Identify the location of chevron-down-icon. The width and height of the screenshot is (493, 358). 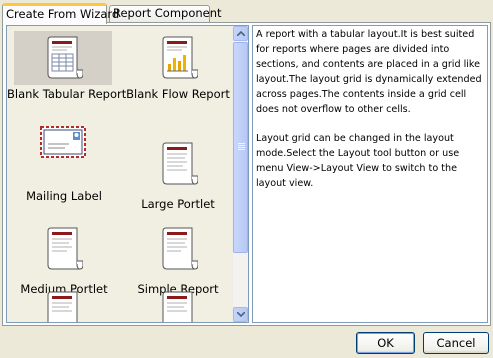
(241, 314).